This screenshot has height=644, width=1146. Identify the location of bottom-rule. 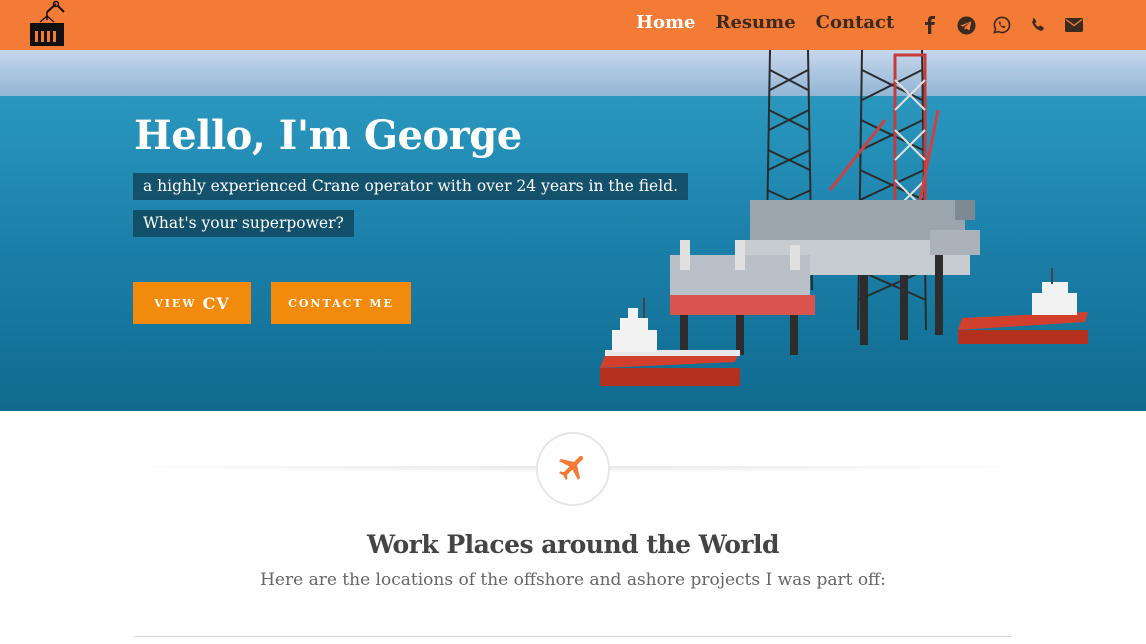
(573, 636).